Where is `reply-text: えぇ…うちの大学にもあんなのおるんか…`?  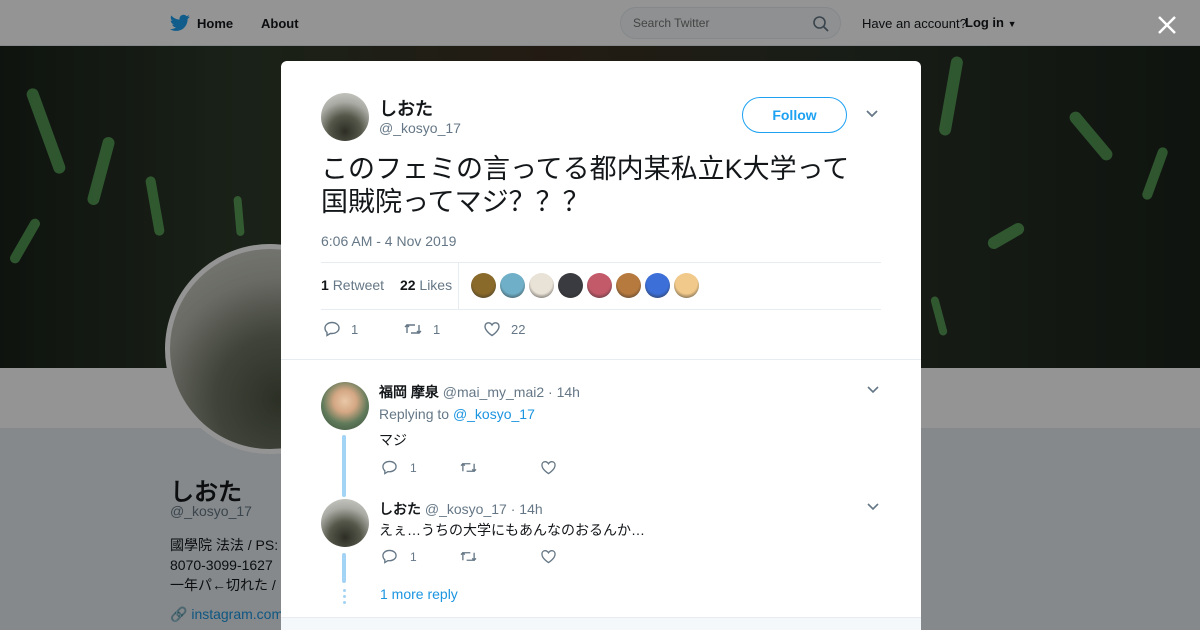
reply-text: えぇ…うちの大学にもあんなのおるんか… is located at coordinates (512, 530).